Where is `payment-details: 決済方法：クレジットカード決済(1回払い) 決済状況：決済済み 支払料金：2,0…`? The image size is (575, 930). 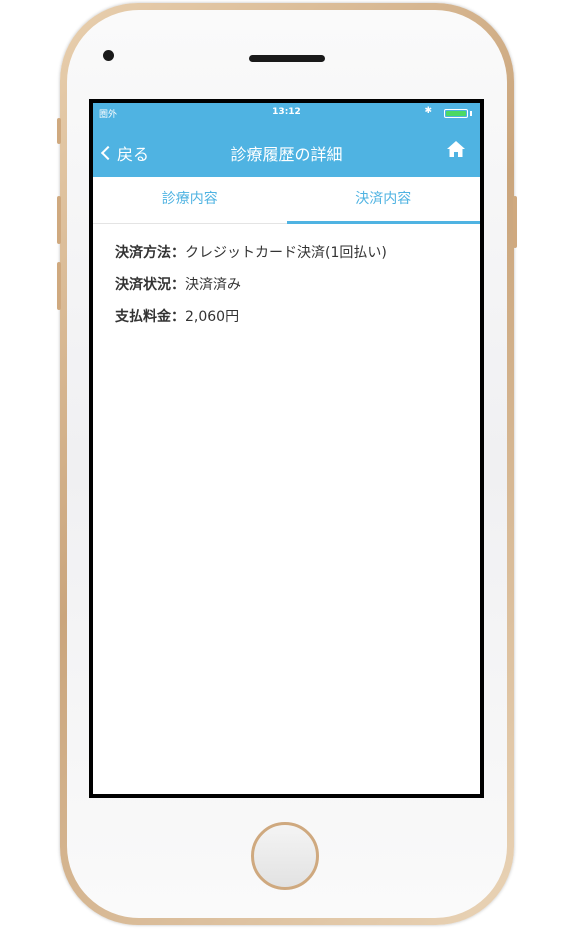
payment-details: 決済方法：クレジットカード決済(1回払い) 決済状況：決済済み 支払料金：2,0… is located at coordinates (286, 275).